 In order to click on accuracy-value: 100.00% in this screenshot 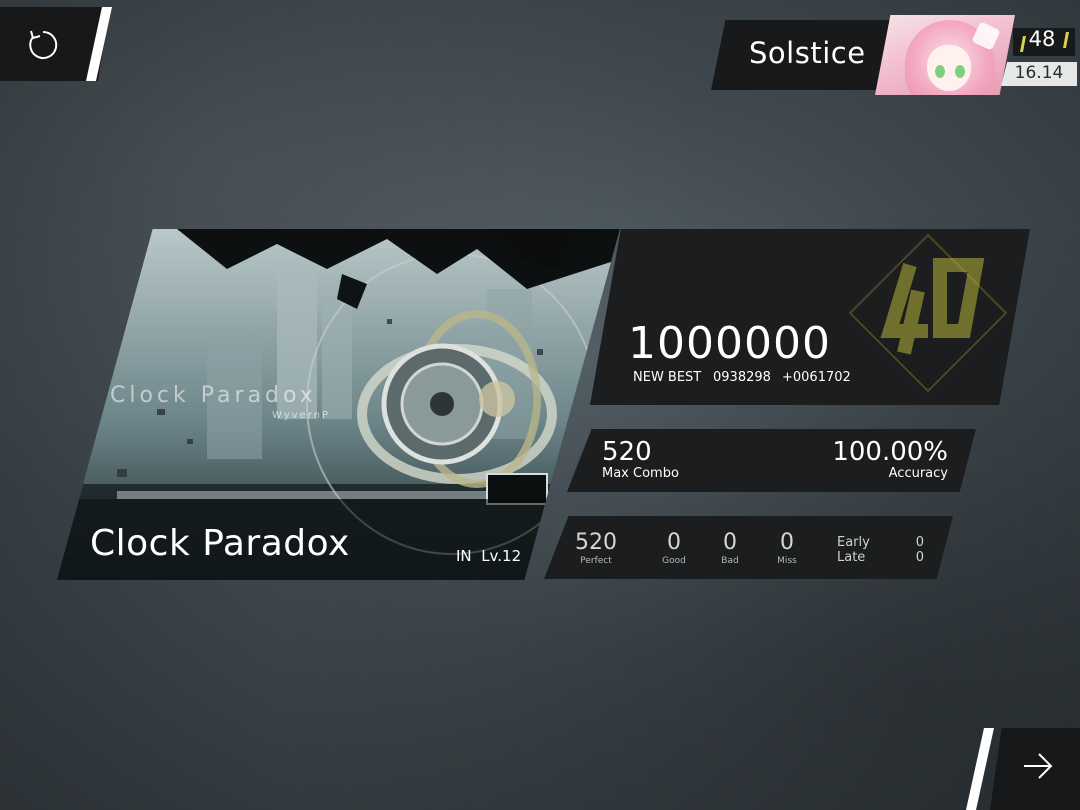, I will do `click(890, 452)`.